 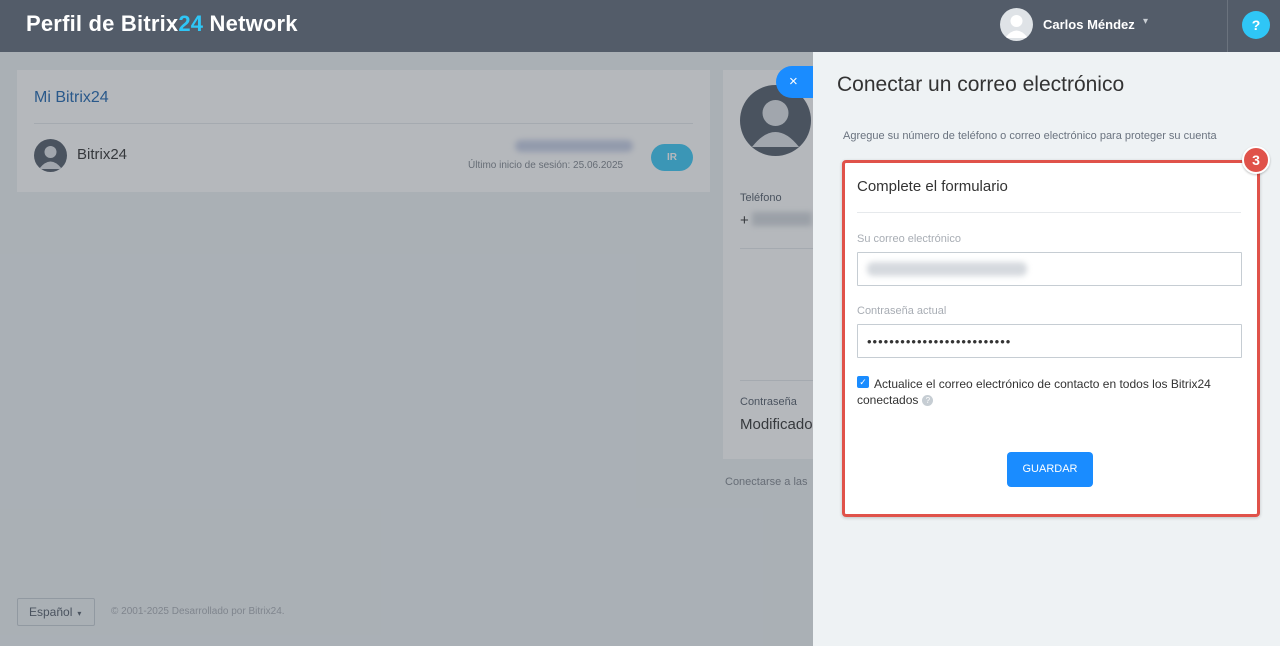 I want to click on close-icon: ×, so click(x=793, y=81).